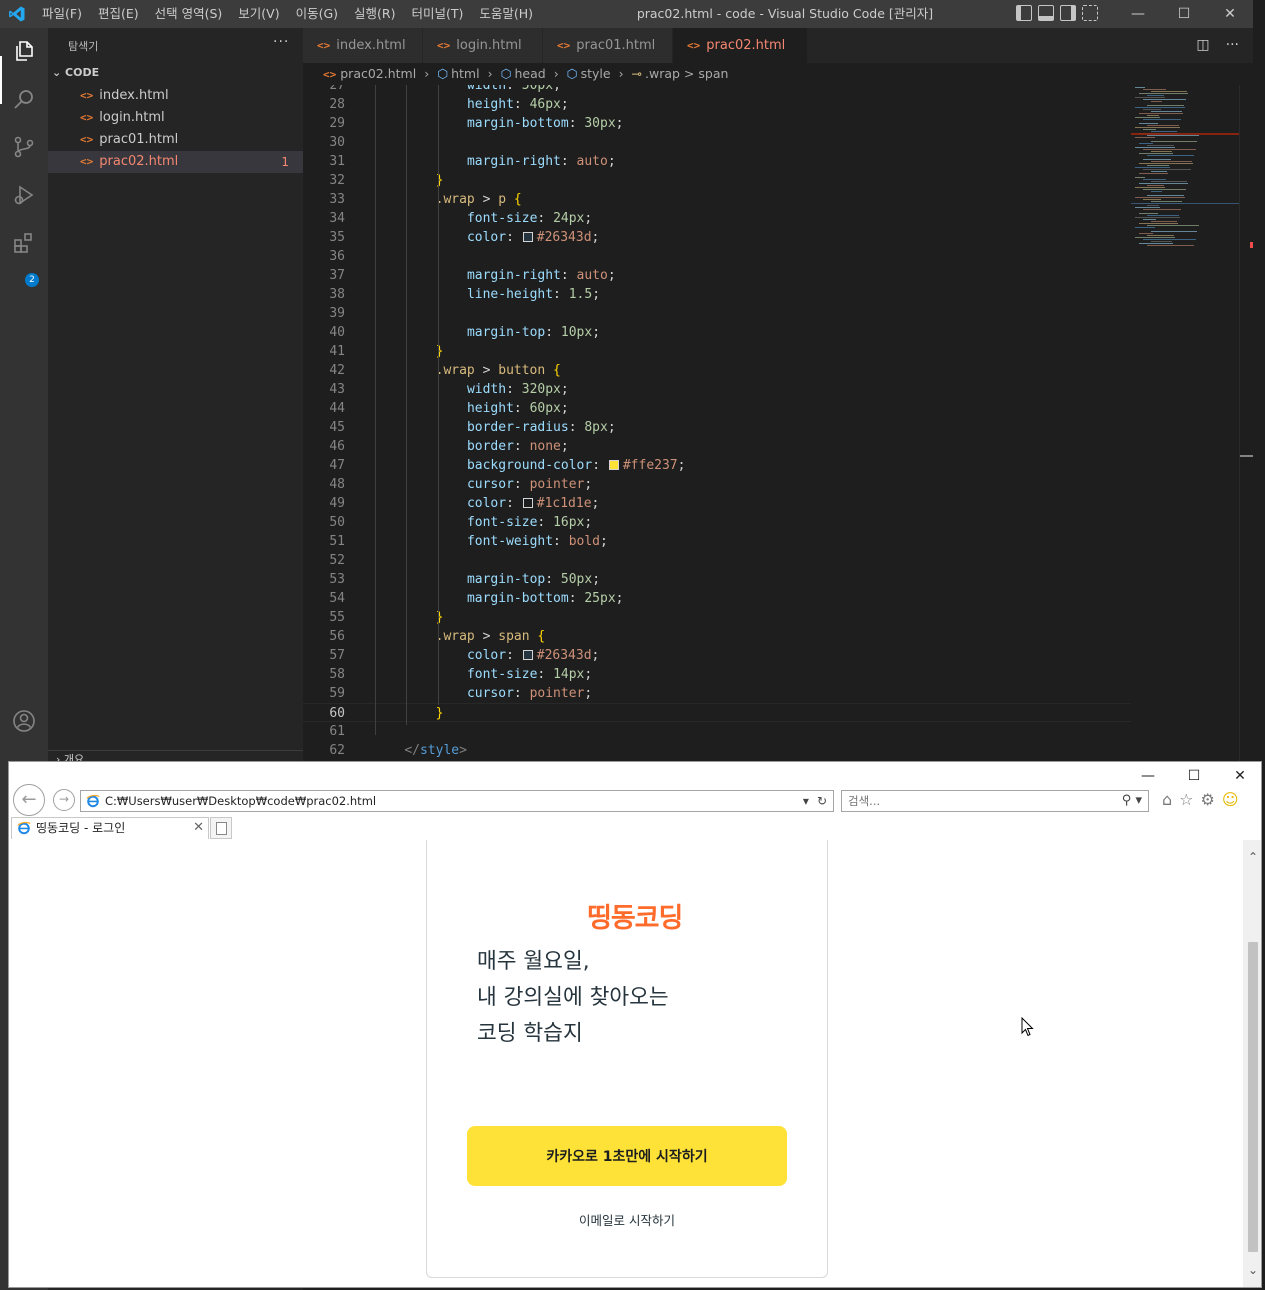 This screenshot has height=1290, width=1265. Describe the element at coordinates (24, 195) in the screenshot. I see `run-debug-icon` at that location.